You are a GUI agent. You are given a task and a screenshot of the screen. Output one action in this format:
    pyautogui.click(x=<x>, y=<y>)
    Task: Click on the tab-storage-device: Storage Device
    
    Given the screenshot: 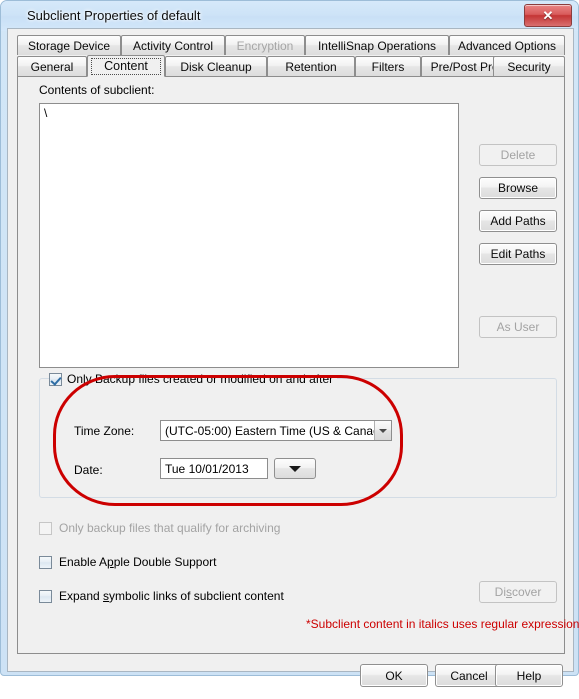 What is the action you would take?
    pyautogui.click(x=69, y=45)
    